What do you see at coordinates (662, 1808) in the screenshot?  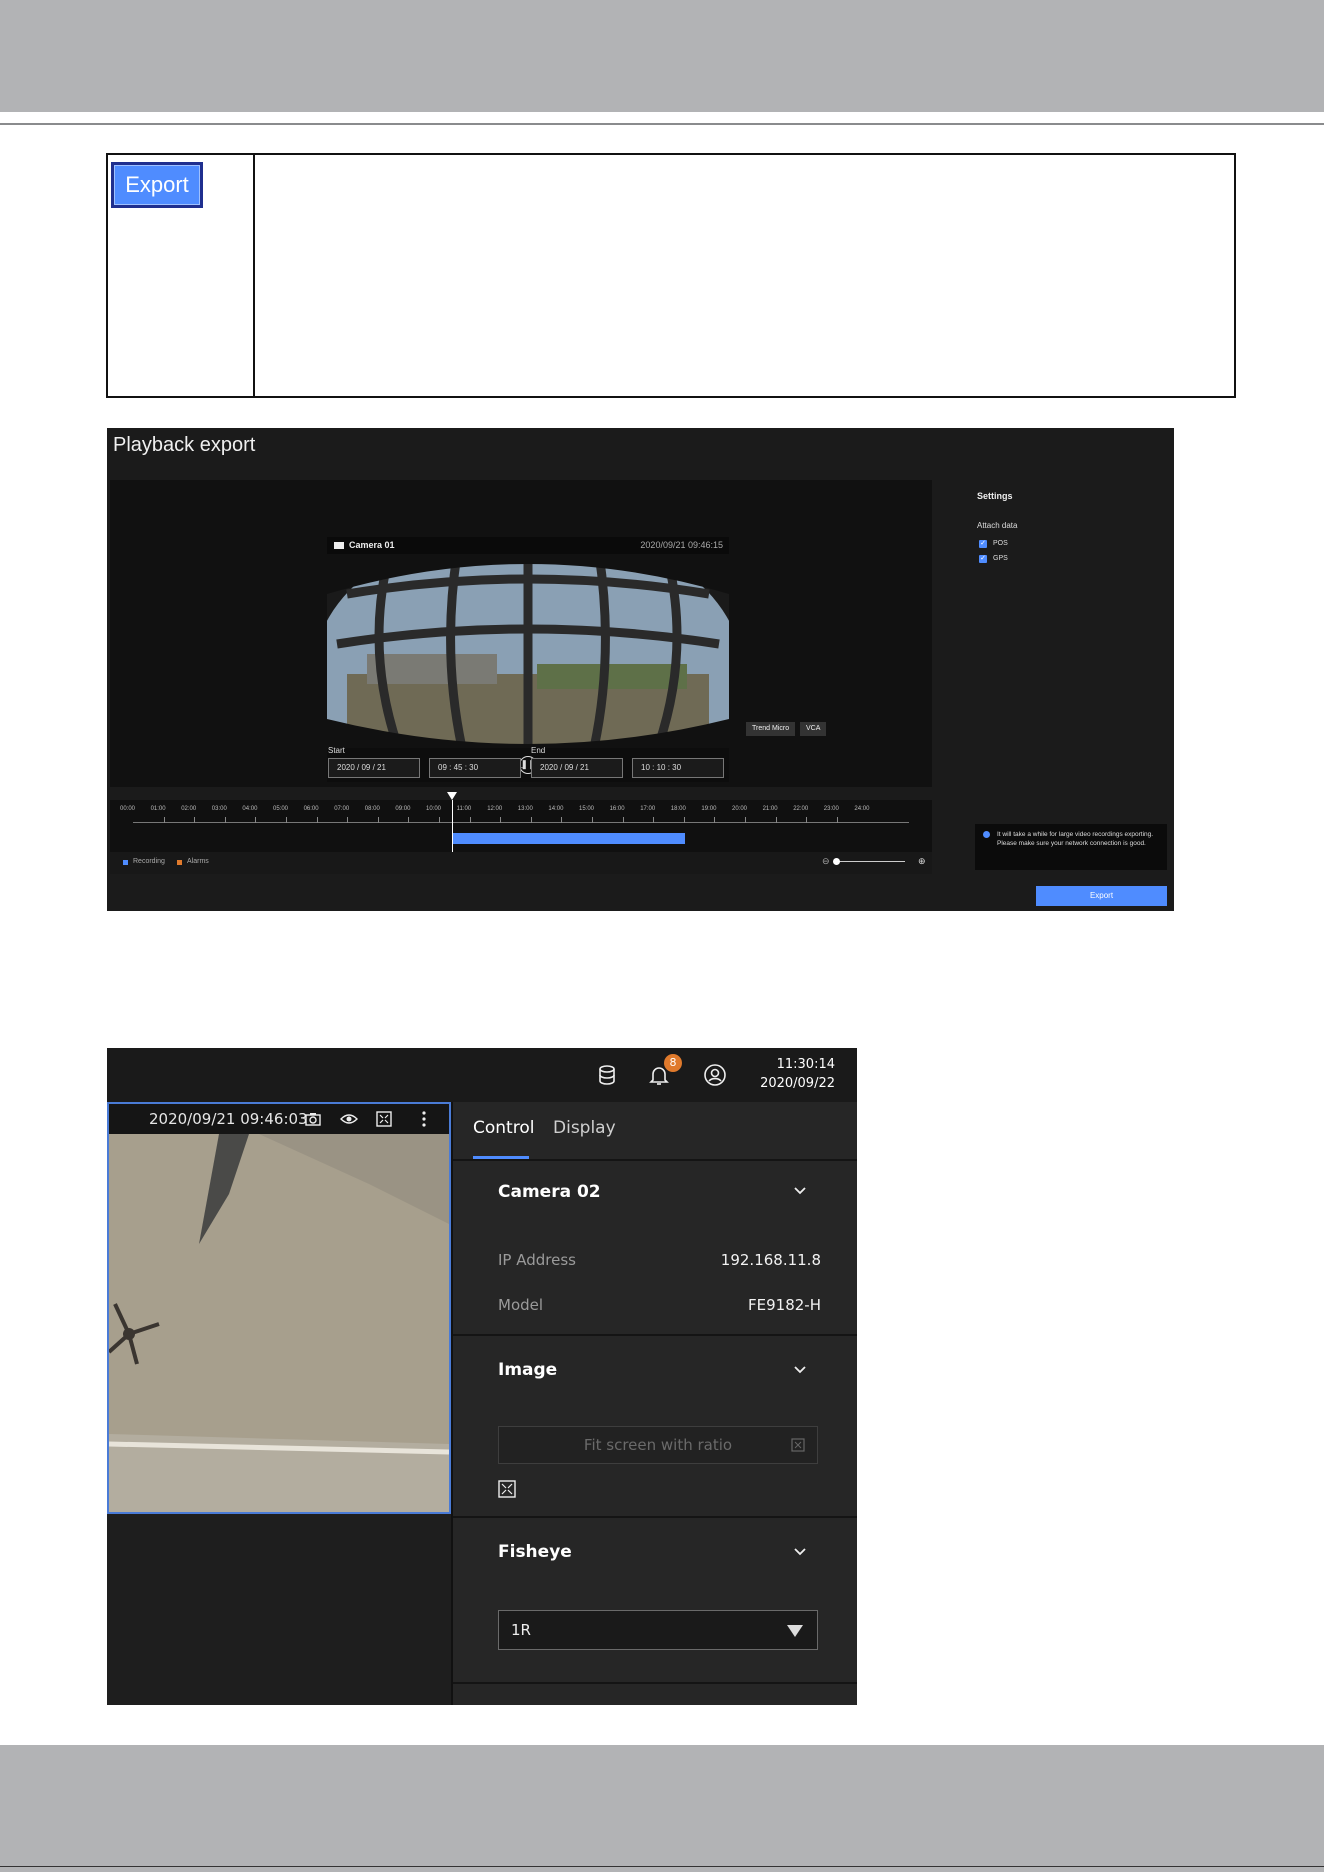 I see `footer-band` at bounding box center [662, 1808].